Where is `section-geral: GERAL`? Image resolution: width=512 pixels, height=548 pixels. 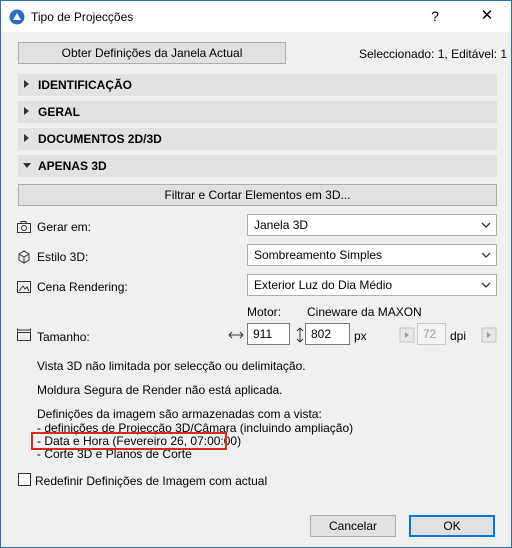 section-geral: GERAL is located at coordinates (257, 112).